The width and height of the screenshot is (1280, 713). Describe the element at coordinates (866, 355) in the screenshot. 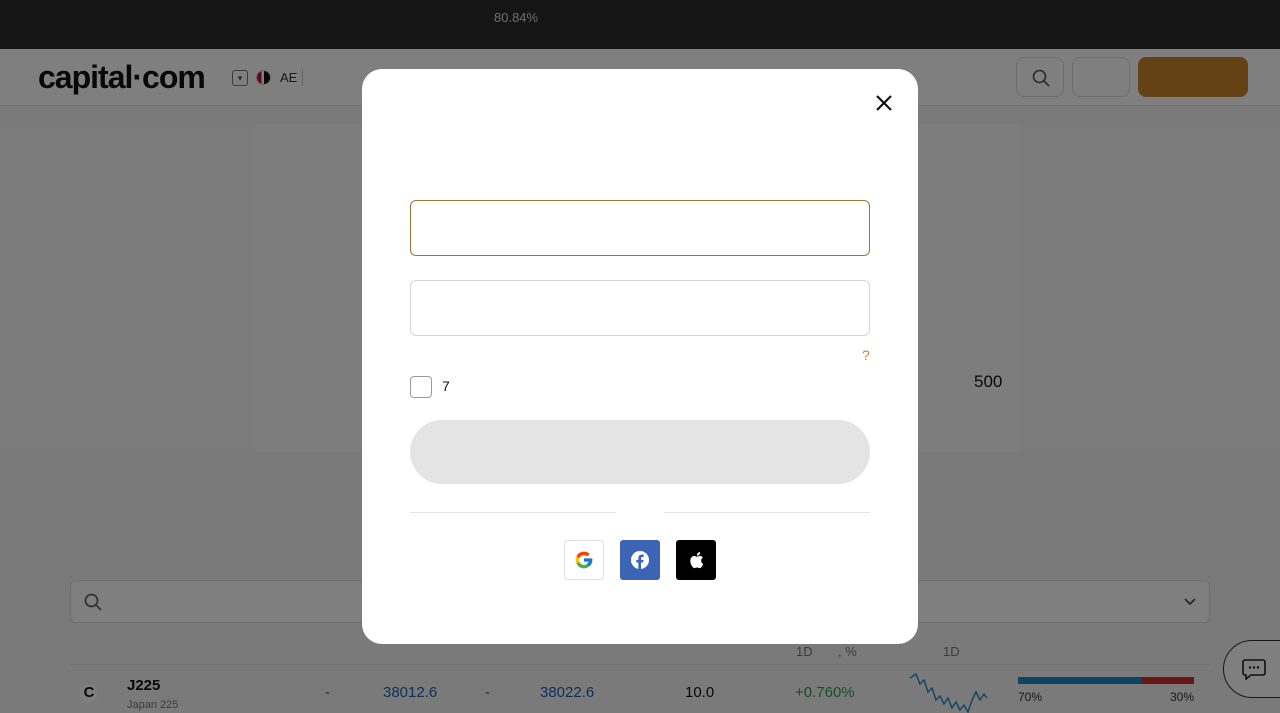

I see `forgot-password-link: ?` at that location.